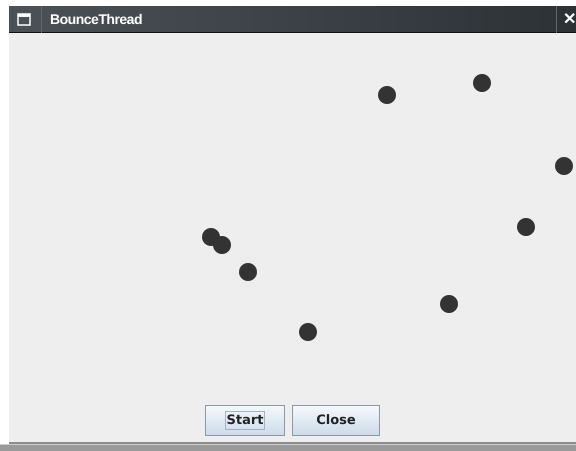 Image resolution: width=576 pixels, height=451 pixels. What do you see at coordinates (336, 420) in the screenshot?
I see `close-button: Close` at bounding box center [336, 420].